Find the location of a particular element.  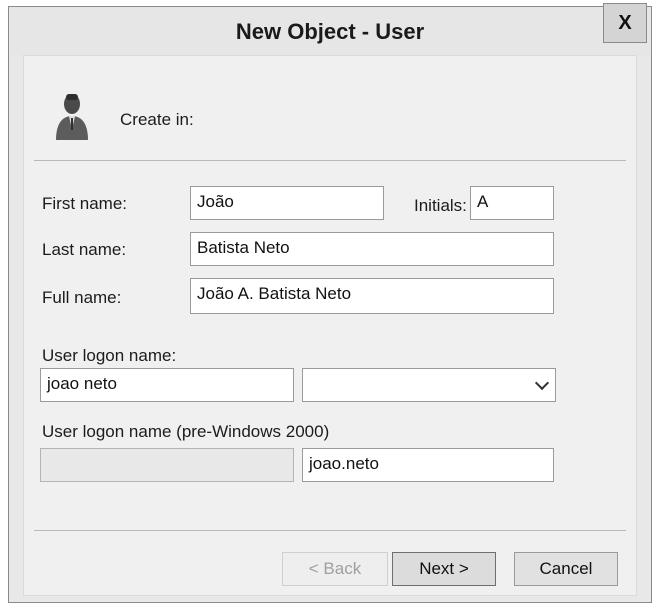

close-icon: X is located at coordinates (625, 22).